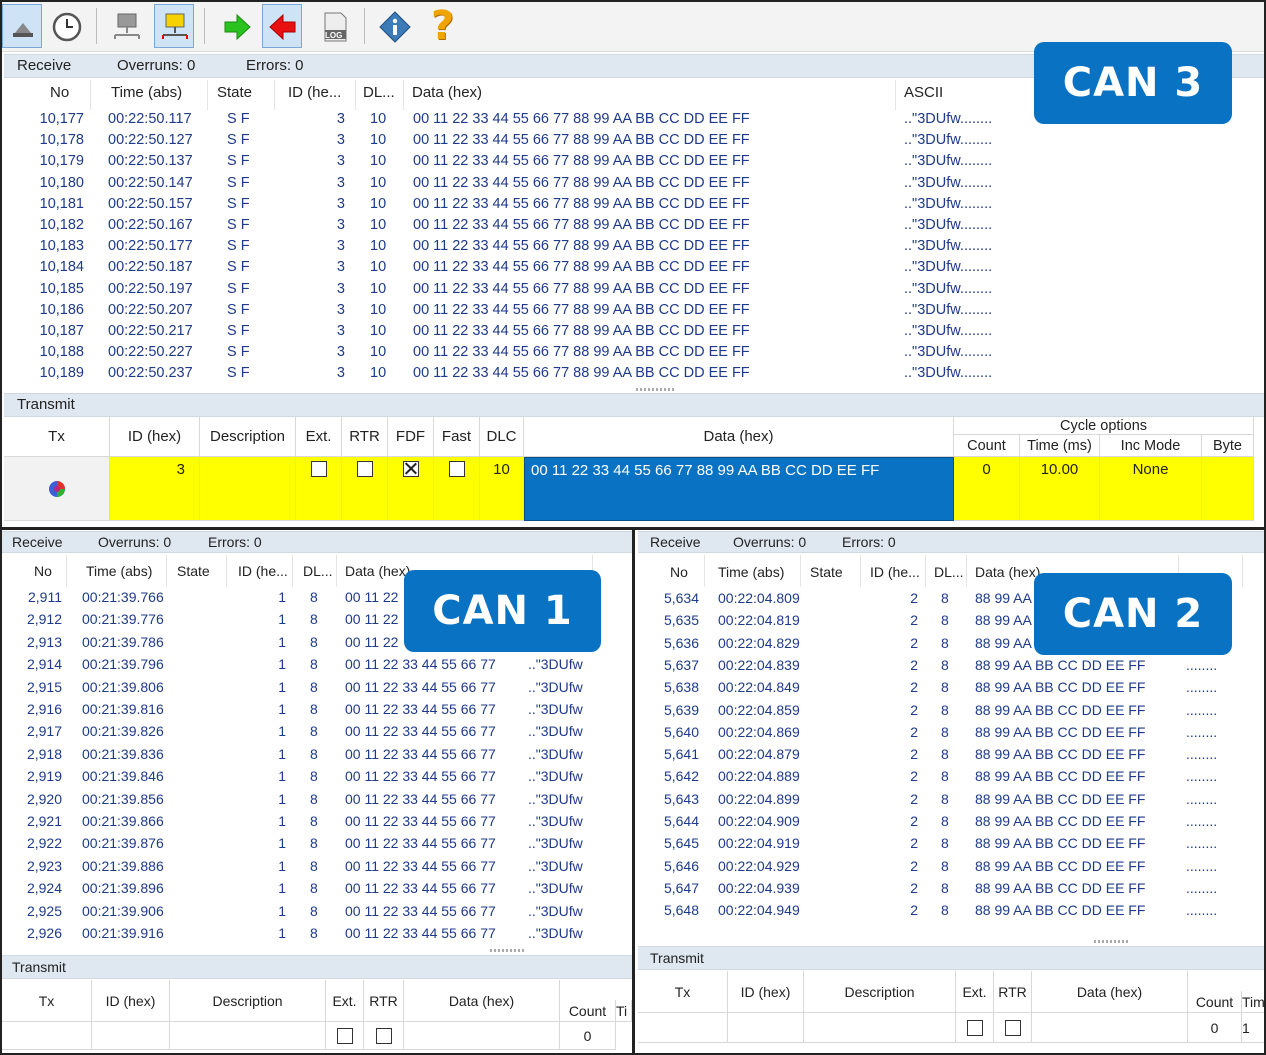 The width and height of the screenshot is (1266, 1055). Describe the element at coordinates (66, 26) in the screenshot. I see `clock-button` at that location.